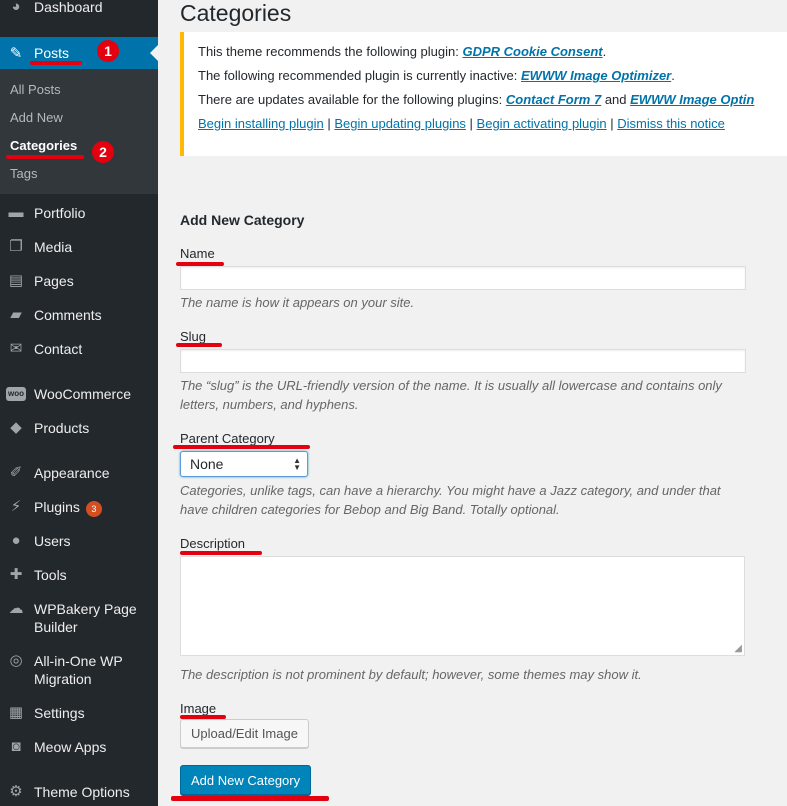 This screenshot has width=787, height=806. What do you see at coordinates (671, 123) in the screenshot?
I see `dismiss-notice-link: Dismiss this notice` at bounding box center [671, 123].